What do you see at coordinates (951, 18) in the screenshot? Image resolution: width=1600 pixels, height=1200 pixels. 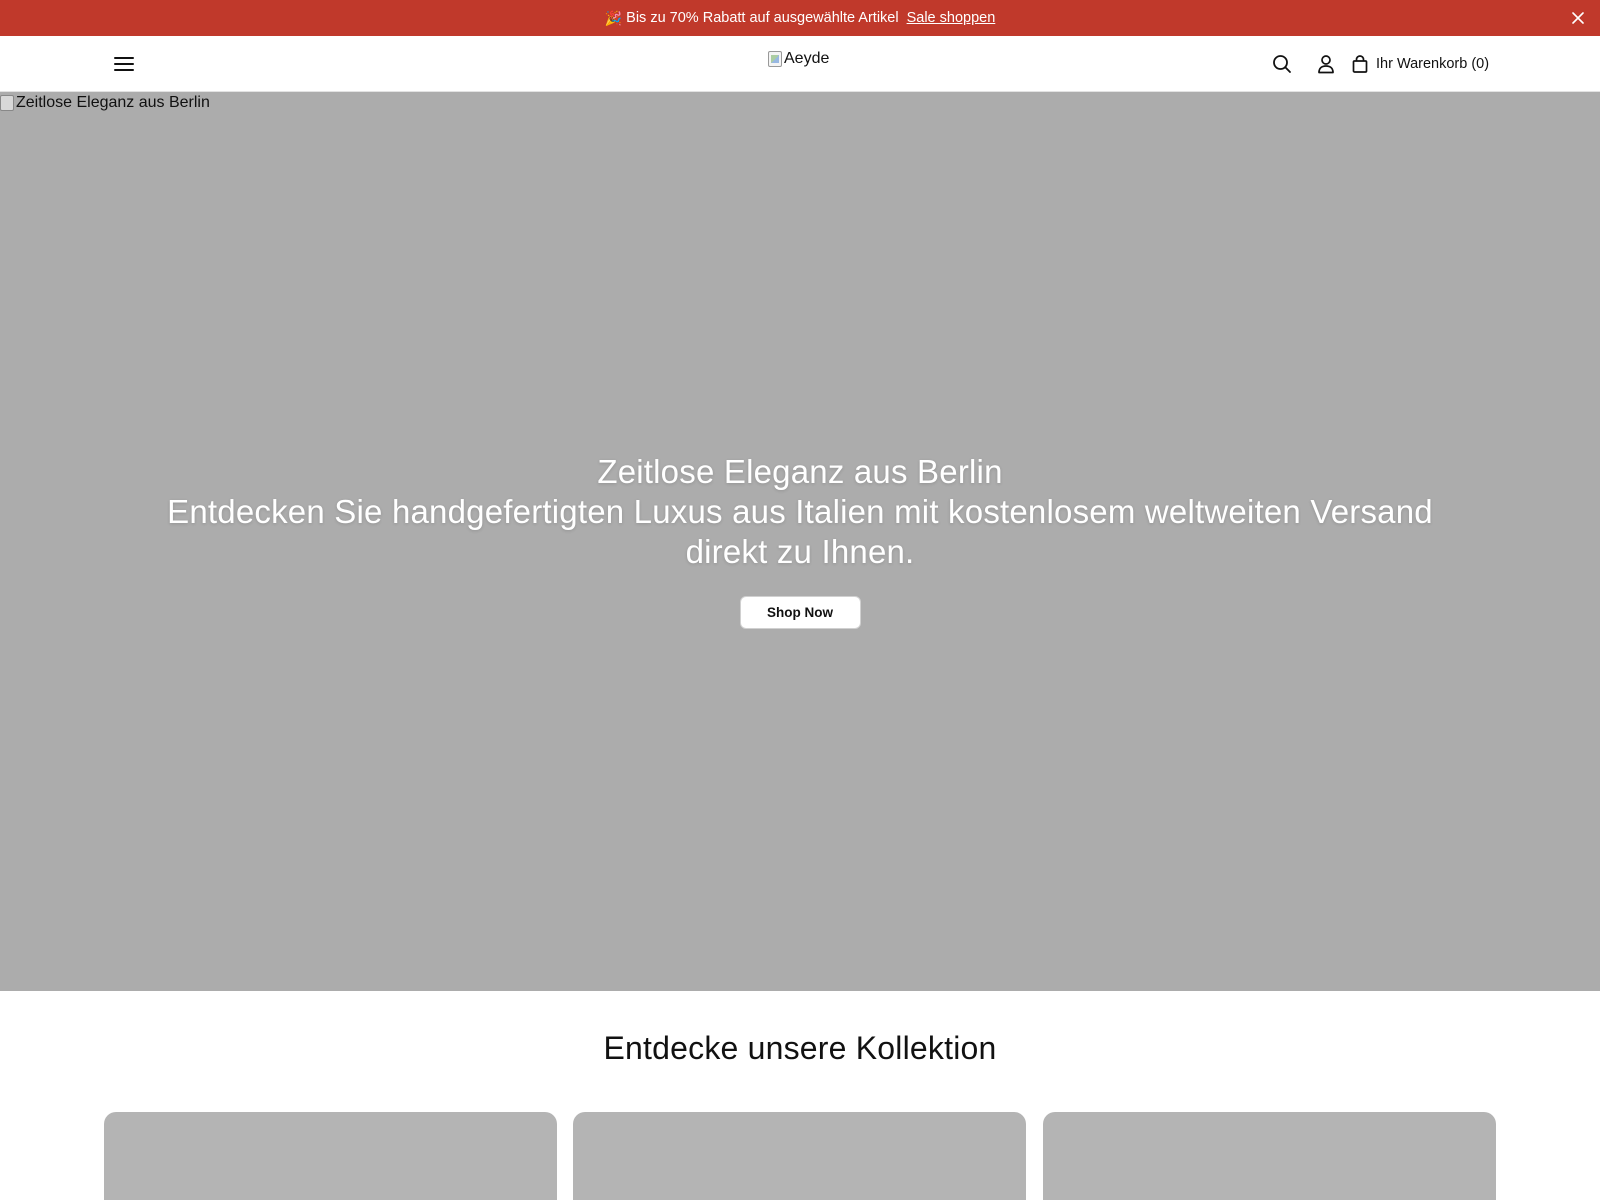 I see `sale-link: Sale shoppen` at bounding box center [951, 18].